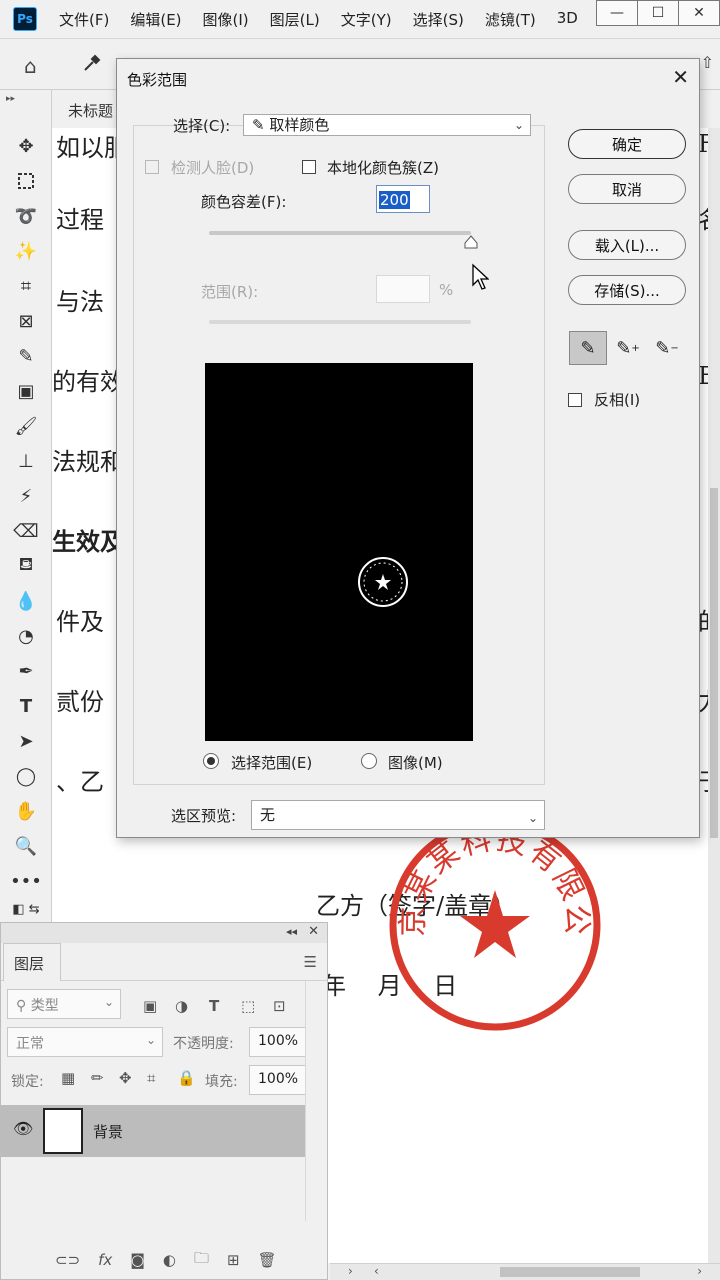  Describe the element at coordinates (164, 933) in the screenshot. I see `panel-header: ◂◂ ✕` at that location.